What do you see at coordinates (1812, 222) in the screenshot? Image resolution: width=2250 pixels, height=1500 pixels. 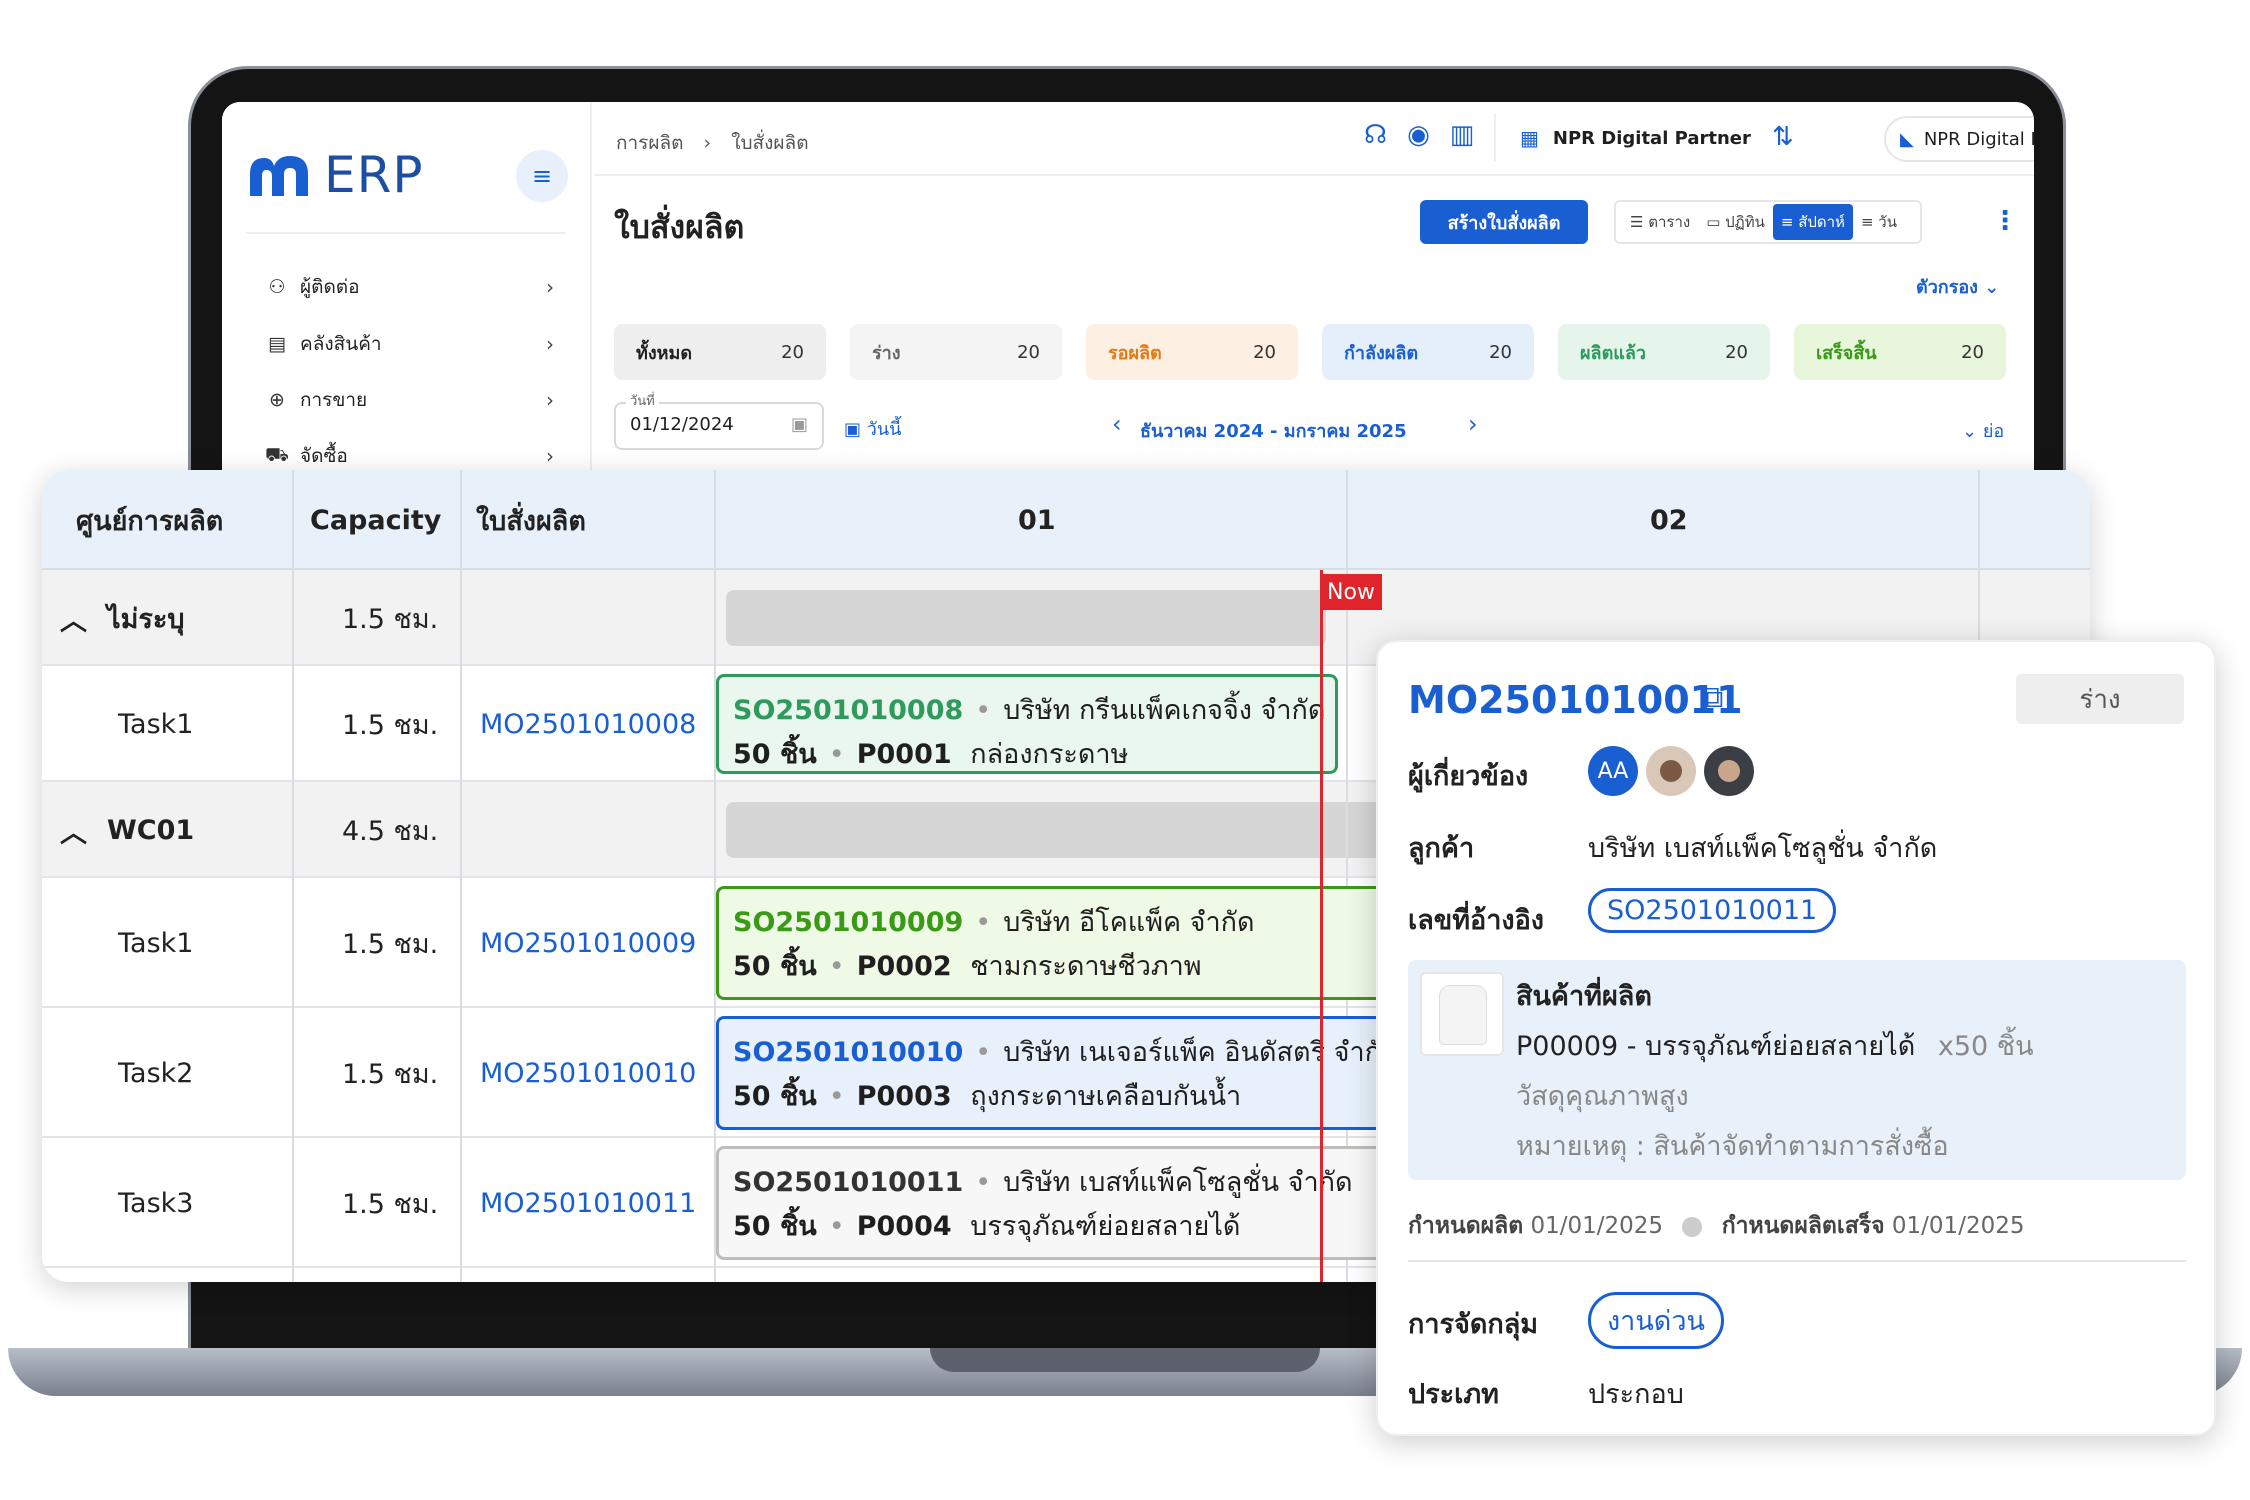 I see `view-week-tab: ≡ สัปดาห์` at bounding box center [1812, 222].